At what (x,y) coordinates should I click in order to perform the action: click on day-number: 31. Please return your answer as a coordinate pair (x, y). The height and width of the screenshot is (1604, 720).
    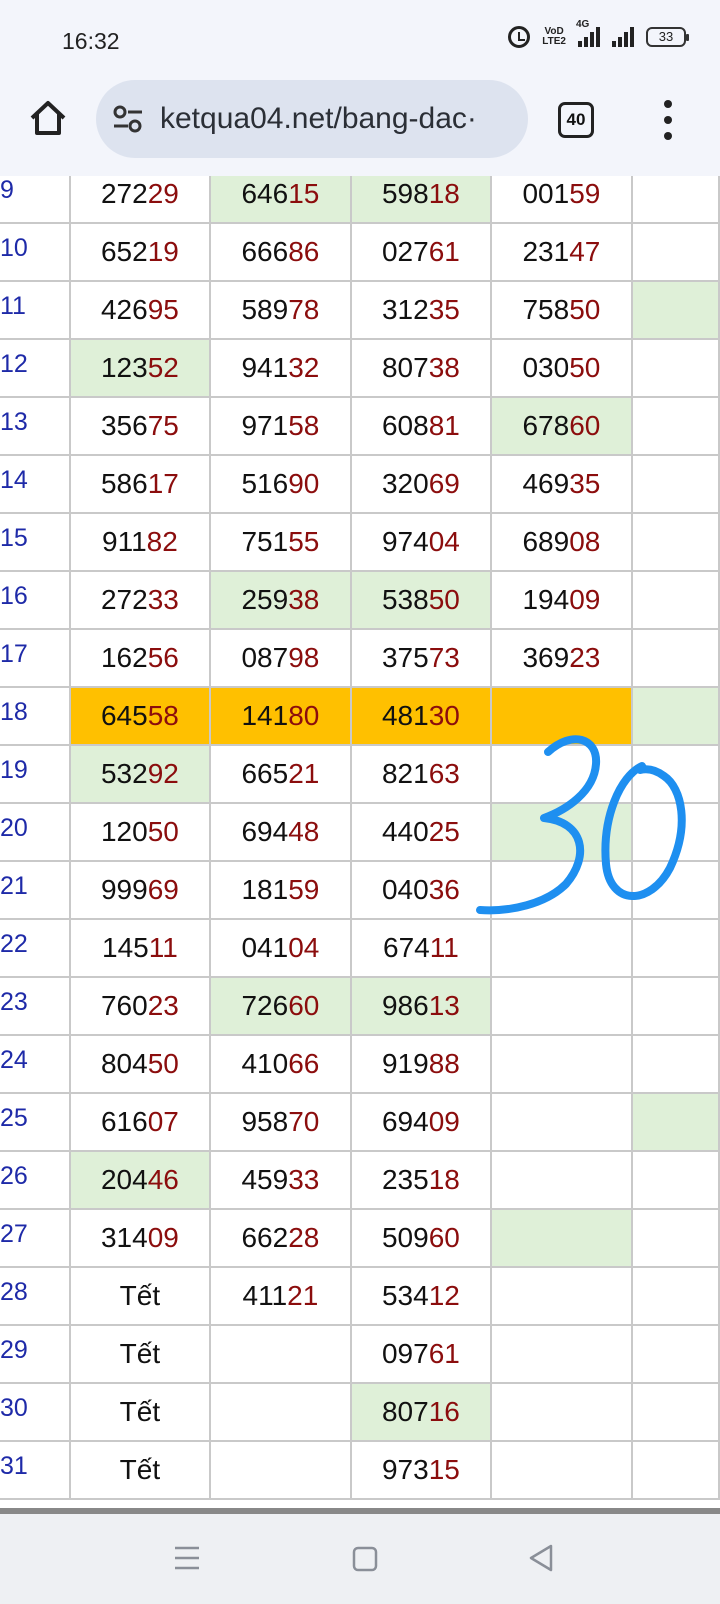
    Looking at the image, I should click on (35, 1470).